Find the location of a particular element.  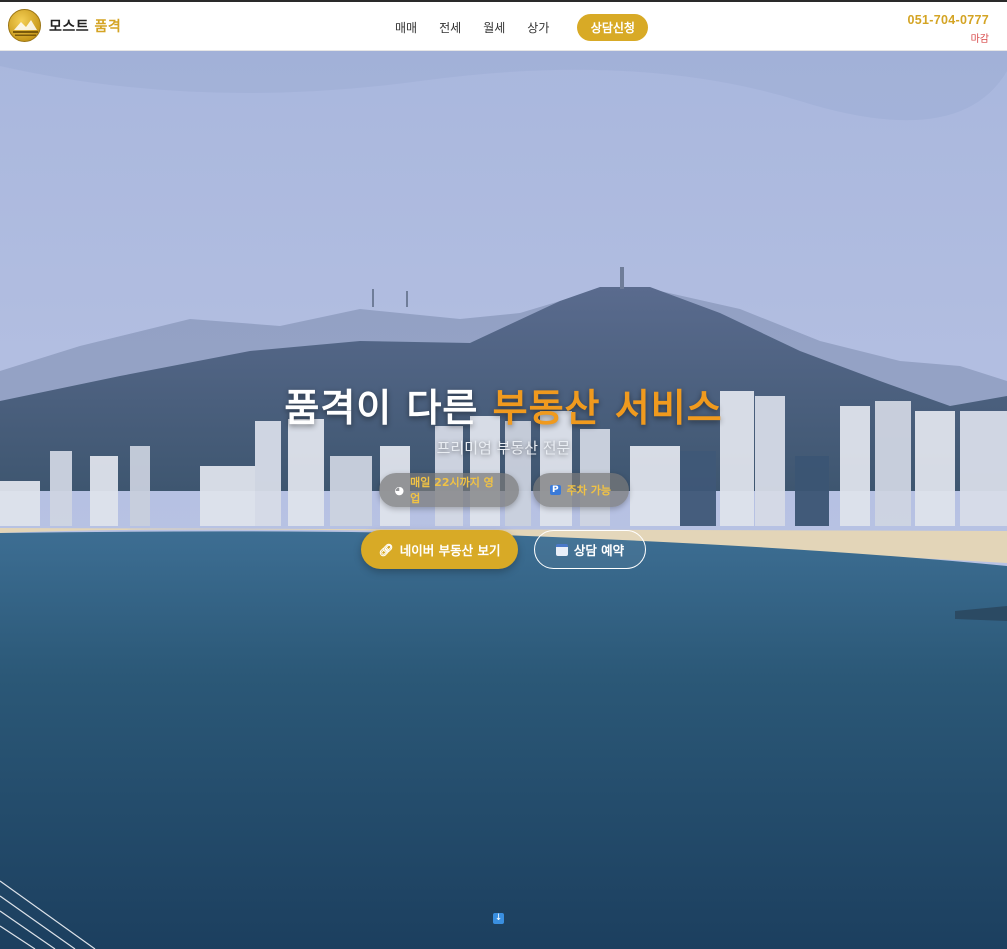

main-nav: 매매 전세 월세 상가 상담신청 is located at coordinates (518, 27).